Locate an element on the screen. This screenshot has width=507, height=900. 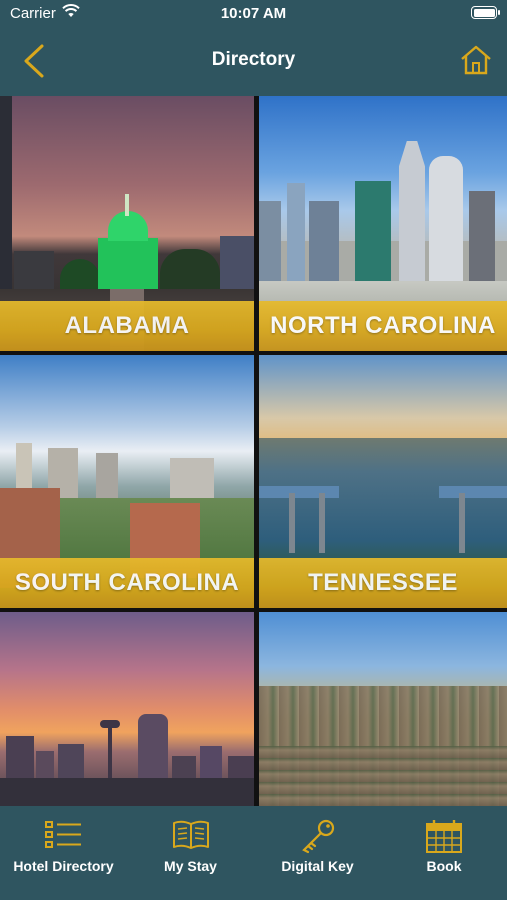
south-carolina-label-band: SOUTH CAROLINA is located at coordinates (127, 583).